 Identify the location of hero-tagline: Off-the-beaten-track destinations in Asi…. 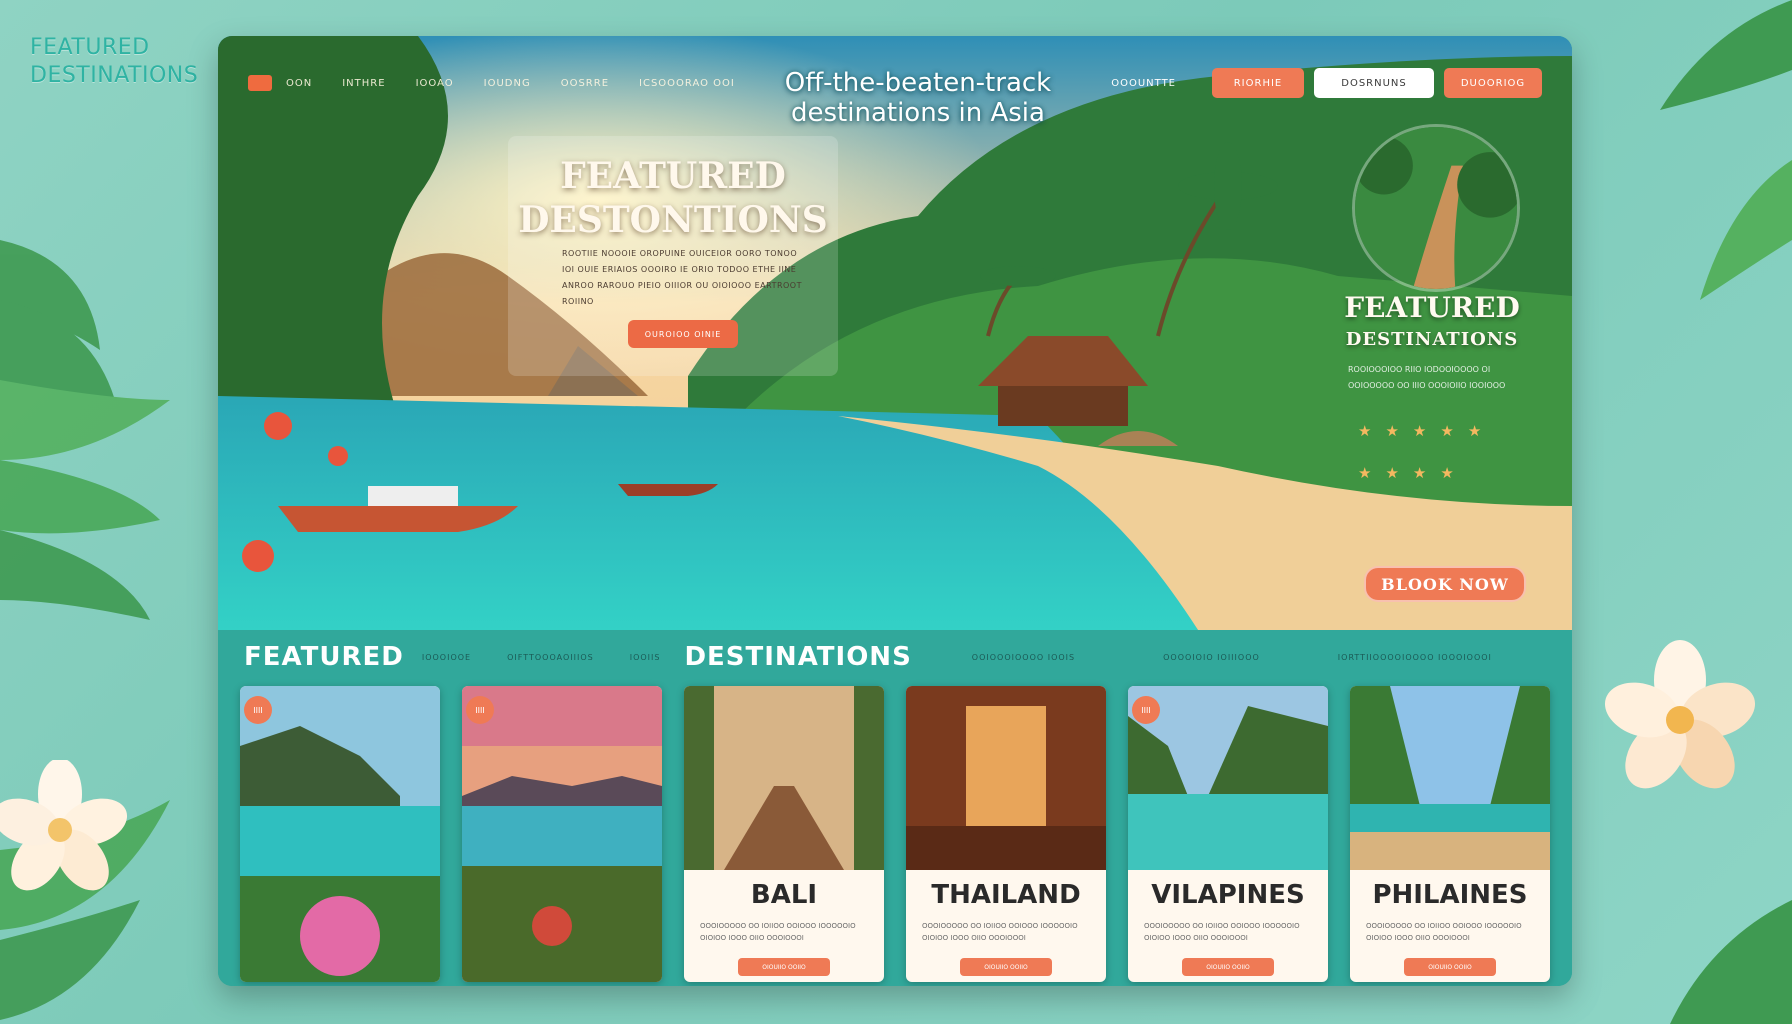
(918, 98).